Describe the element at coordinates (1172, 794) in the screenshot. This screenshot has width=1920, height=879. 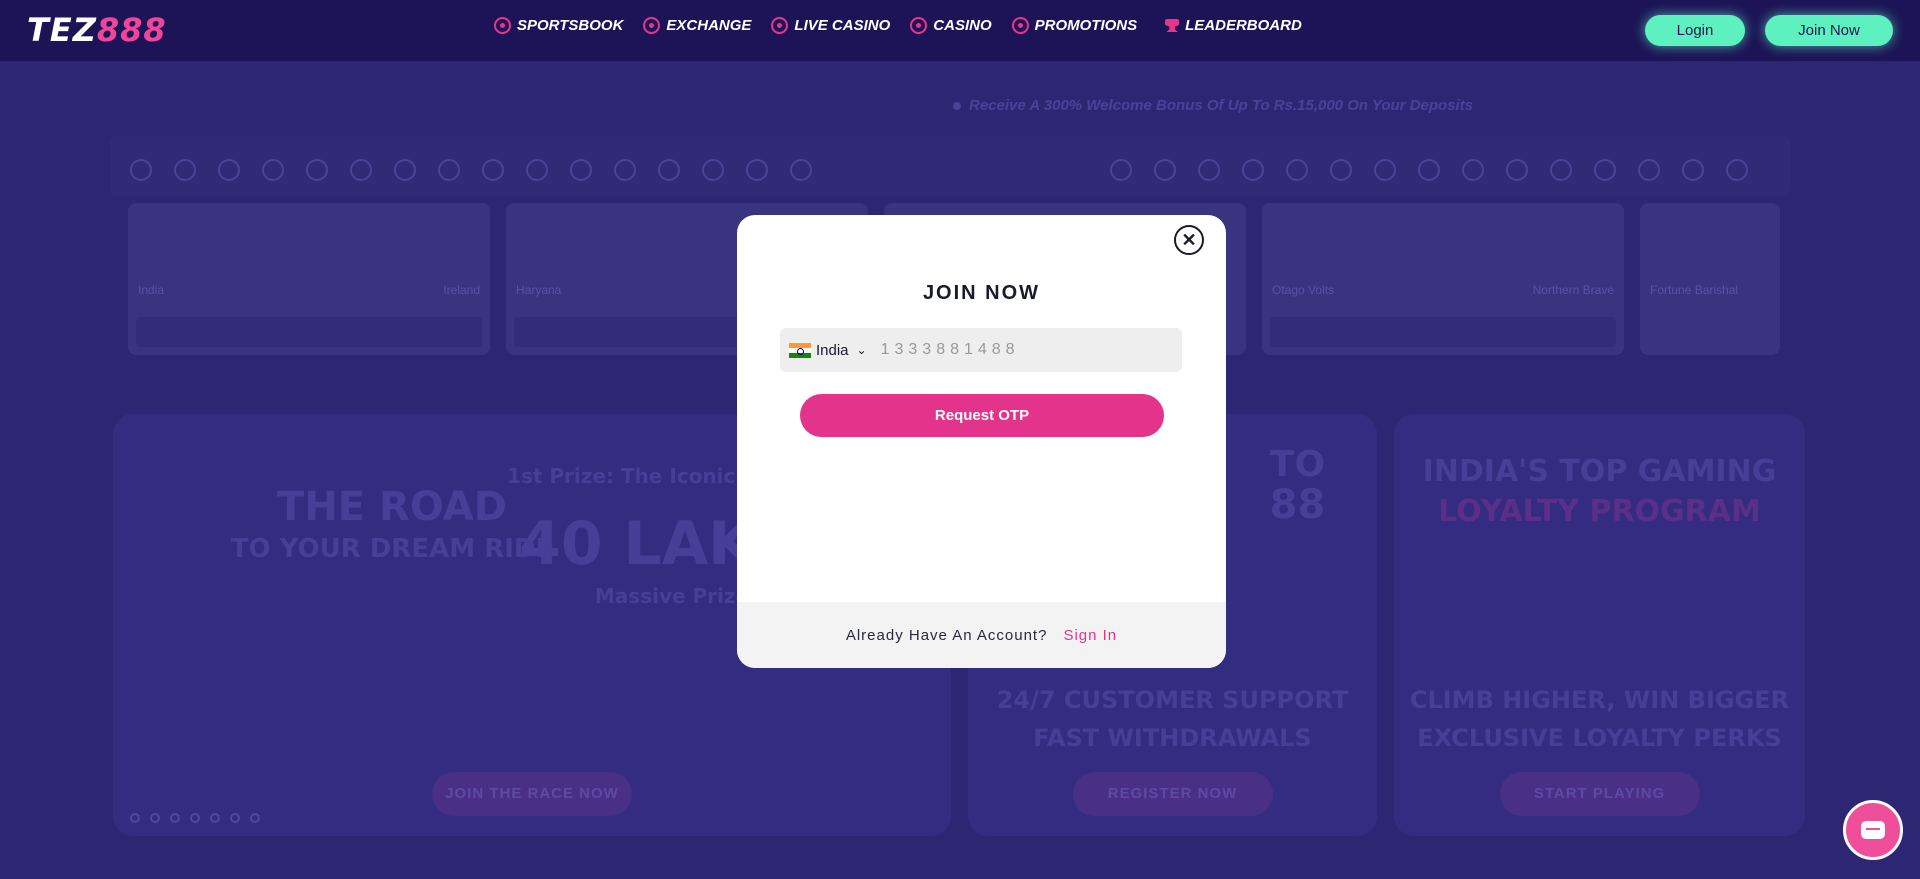
I see `register-now-button: REGISTER NOW` at that location.